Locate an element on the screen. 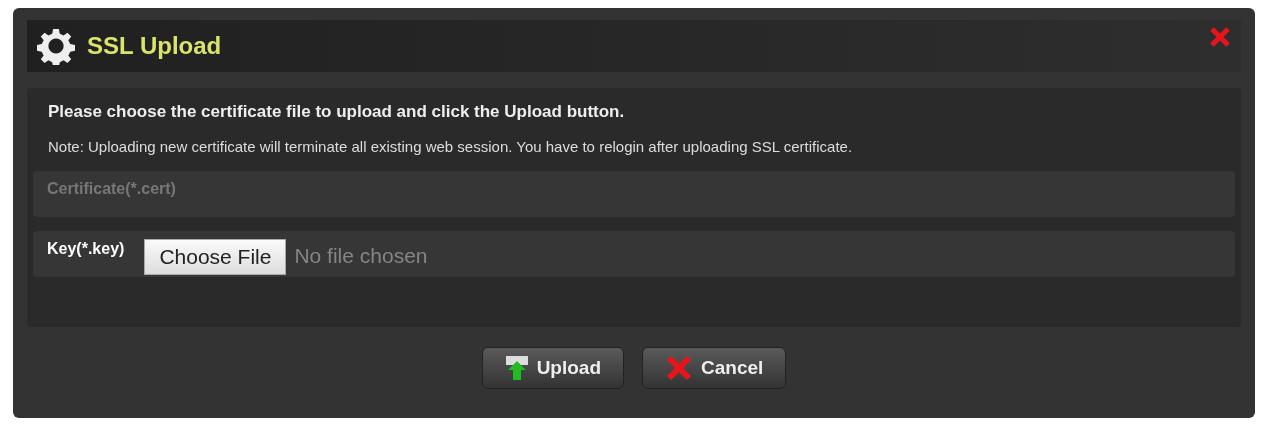  cancel-button: Cancel is located at coordinates (714, 367).